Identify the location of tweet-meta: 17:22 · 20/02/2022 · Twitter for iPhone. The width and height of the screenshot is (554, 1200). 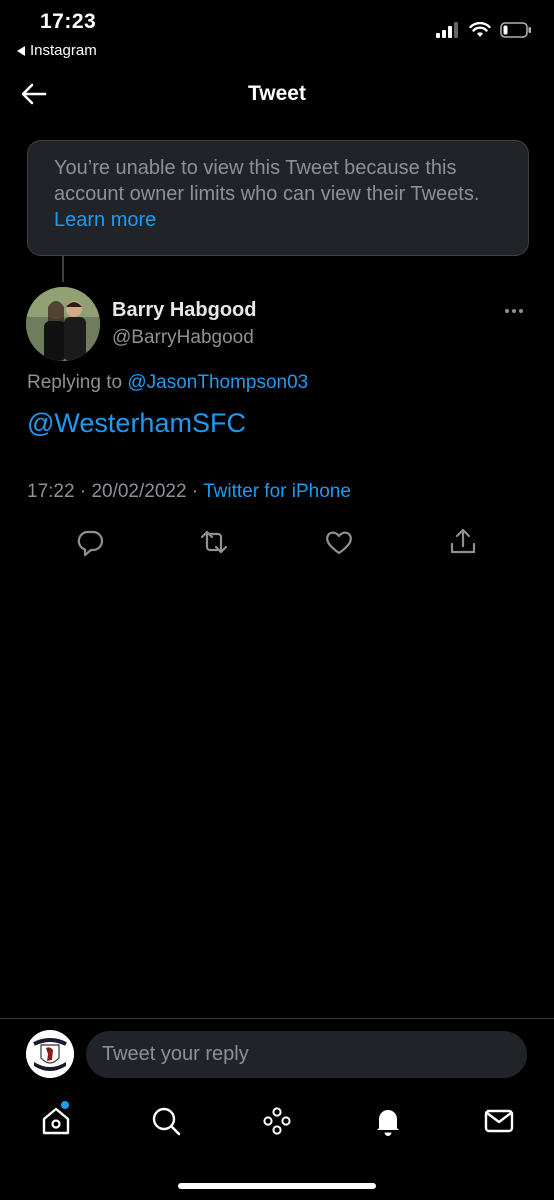
(189, 492).